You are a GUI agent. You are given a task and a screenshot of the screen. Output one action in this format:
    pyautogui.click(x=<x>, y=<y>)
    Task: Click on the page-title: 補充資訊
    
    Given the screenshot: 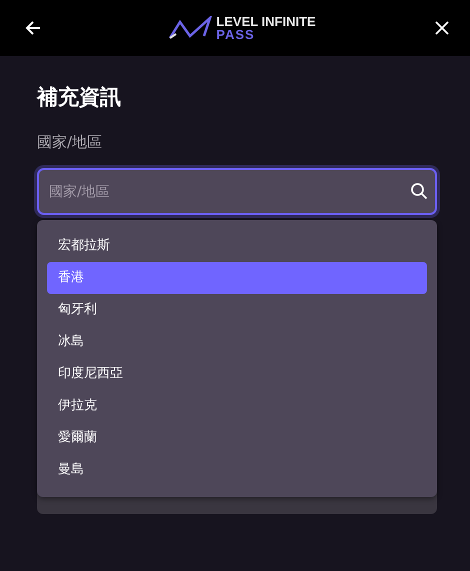 What is the action you would take?
    pyautogui.click(x=79, y=97)
    